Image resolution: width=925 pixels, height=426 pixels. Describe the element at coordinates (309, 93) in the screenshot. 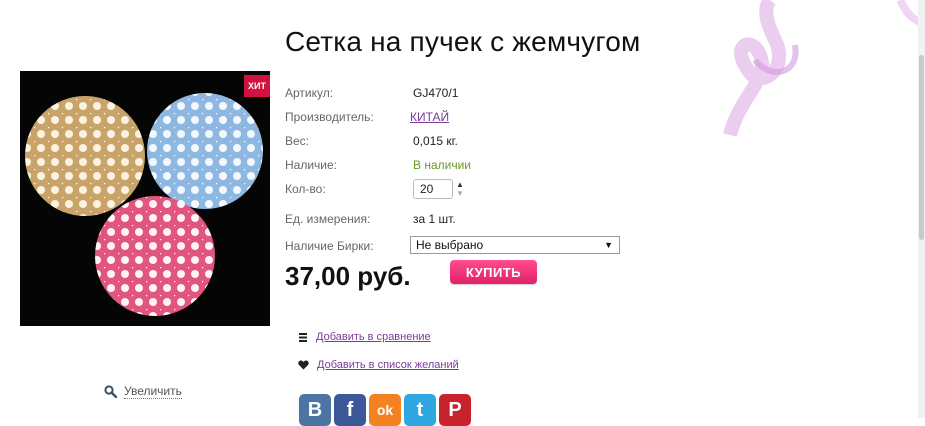

I see `article-label: Артикул:` at that location.